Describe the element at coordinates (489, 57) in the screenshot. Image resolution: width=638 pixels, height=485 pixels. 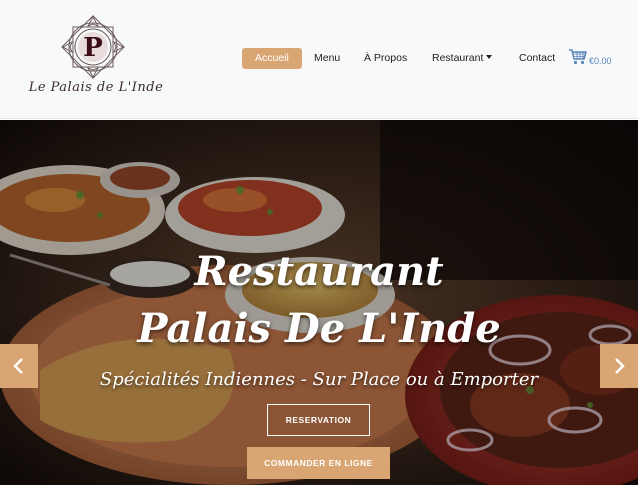
I see `caret-down-icon` at that location.